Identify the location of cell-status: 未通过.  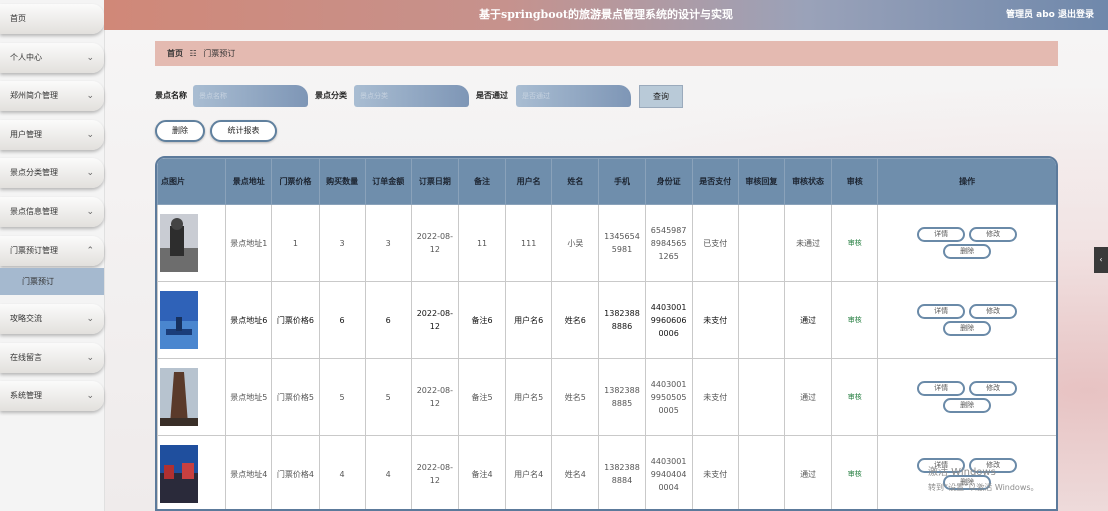
(808, 243).